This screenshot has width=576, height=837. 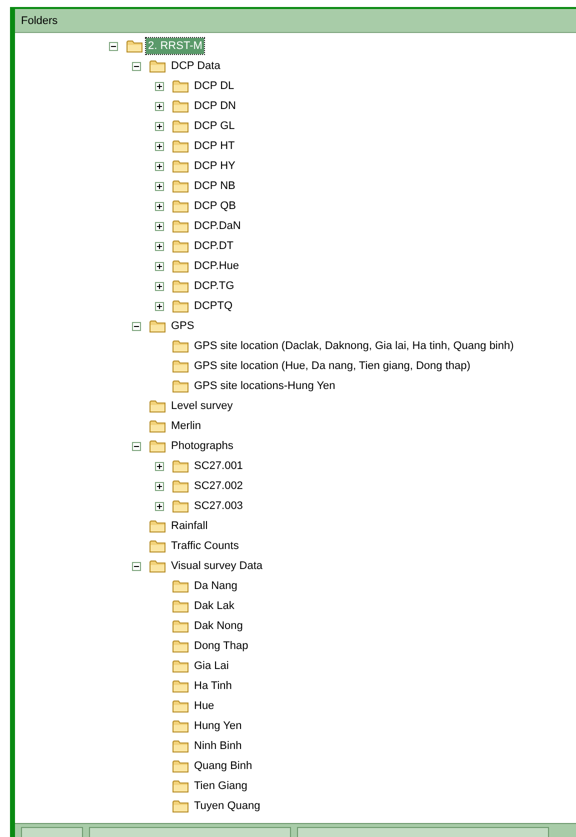 I want to click on folder-label: Tuyen Quang, so click(x=227, y=806).